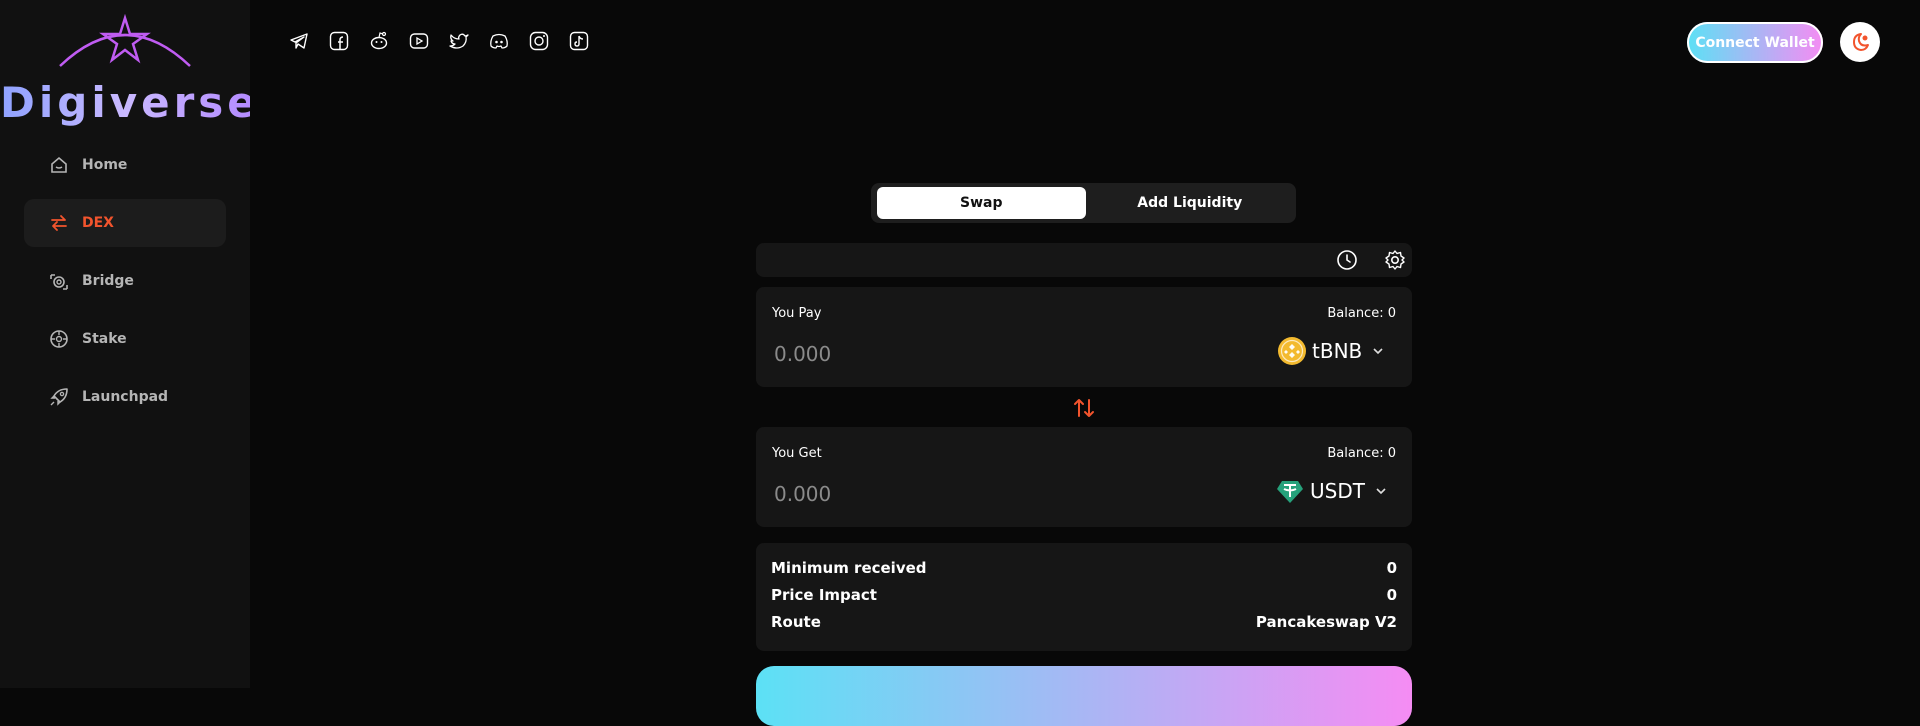 This screenshot has width=1920, height=726. What do you see at coordinates (1084, 696) in the screenshot?
I see `swap-action-button` at bounding box center [1084, 696].